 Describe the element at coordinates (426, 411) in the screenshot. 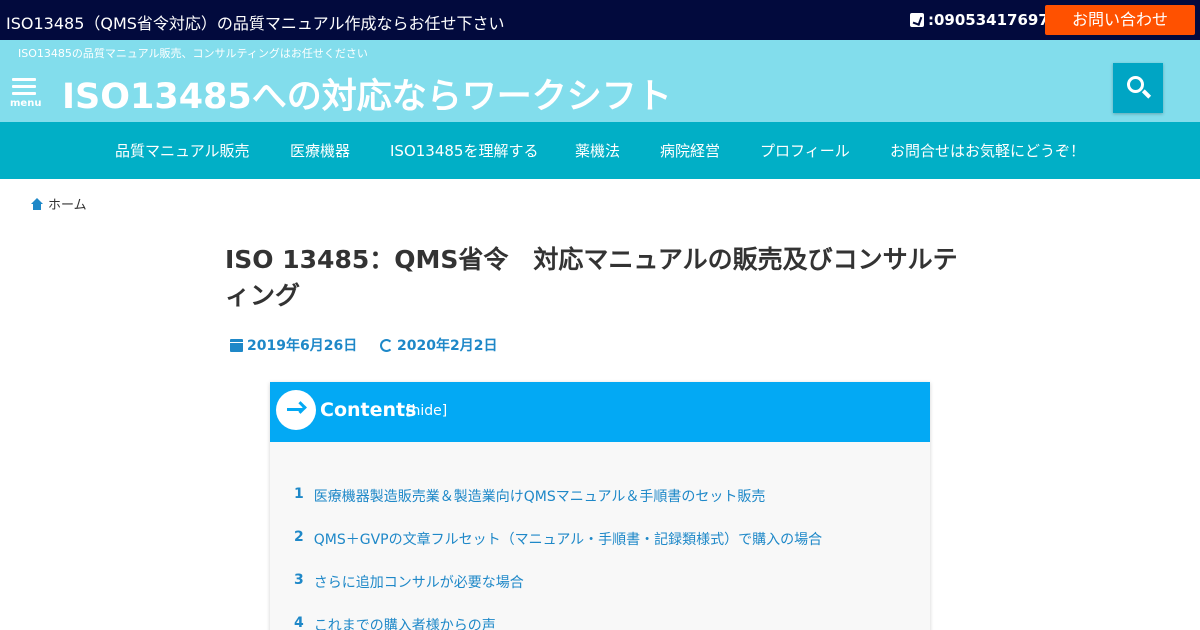

I see `toc-hide-toggle: [hide]` at that location.